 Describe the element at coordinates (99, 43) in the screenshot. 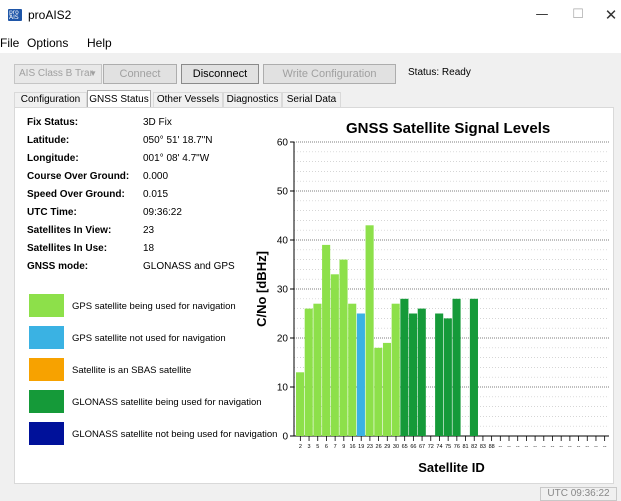

I see `menu-help: Help` at that location.